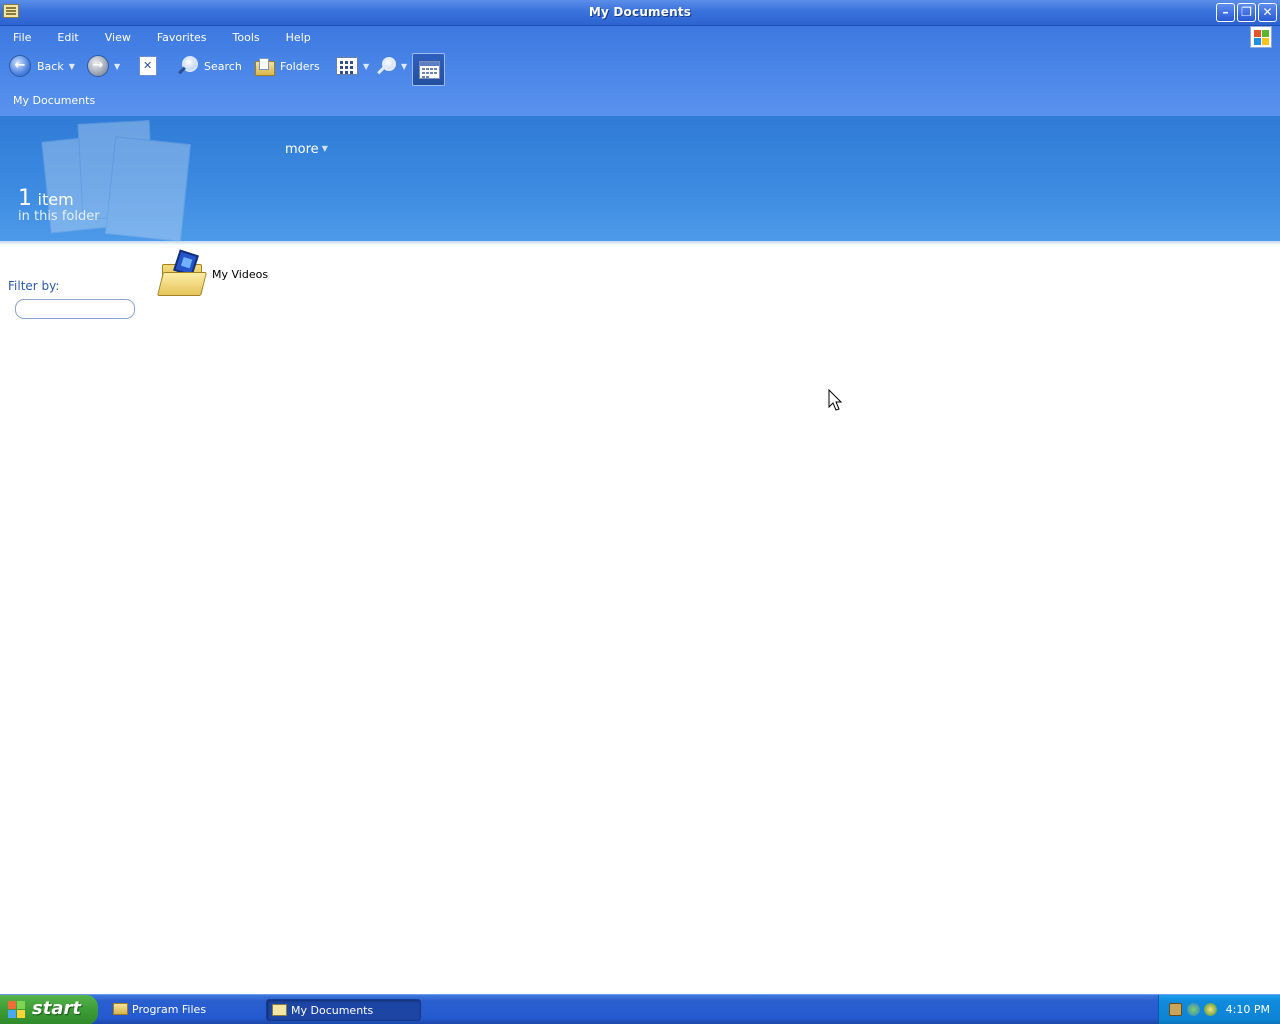  Describe the element at coordinates (324, 148) in the screenshot. I see `more-caret-icon: ▼` at that location.